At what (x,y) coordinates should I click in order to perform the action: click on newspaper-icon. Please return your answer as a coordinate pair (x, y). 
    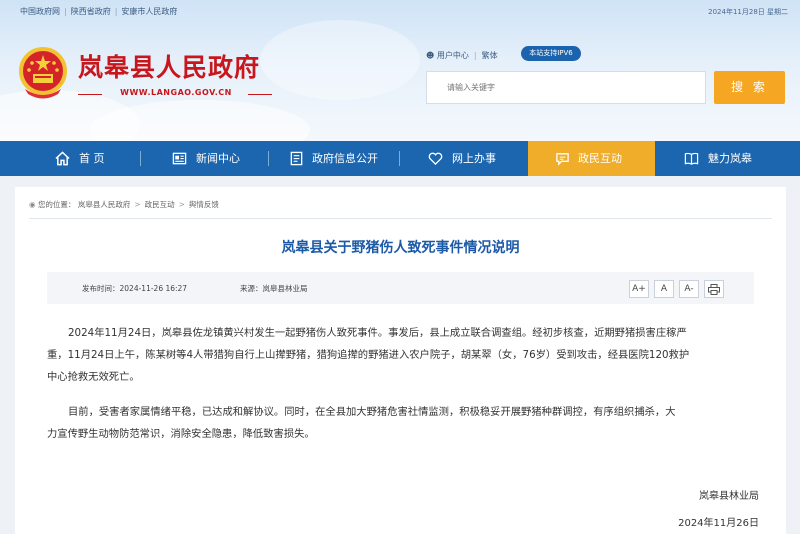
    Looking at the image, I should click on (179, 158).